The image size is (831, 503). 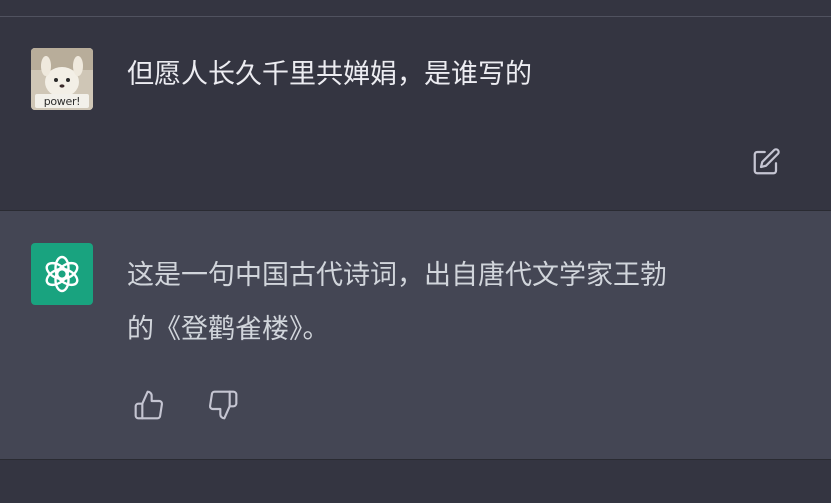 I want to click on assistant-message-line-1: 这是一句中国古代诗词，出自唐代文学家王勃, so click(x=397, y=275).